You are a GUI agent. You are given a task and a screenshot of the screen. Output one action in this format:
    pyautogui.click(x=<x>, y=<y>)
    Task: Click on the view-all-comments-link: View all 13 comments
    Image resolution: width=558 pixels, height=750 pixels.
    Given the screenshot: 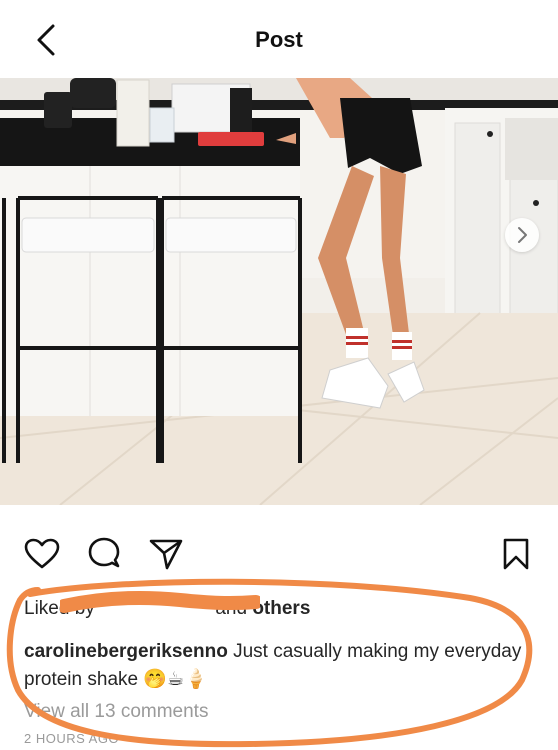 What is the action you would take?
    pyautogui.click(x=116, y=712)
    